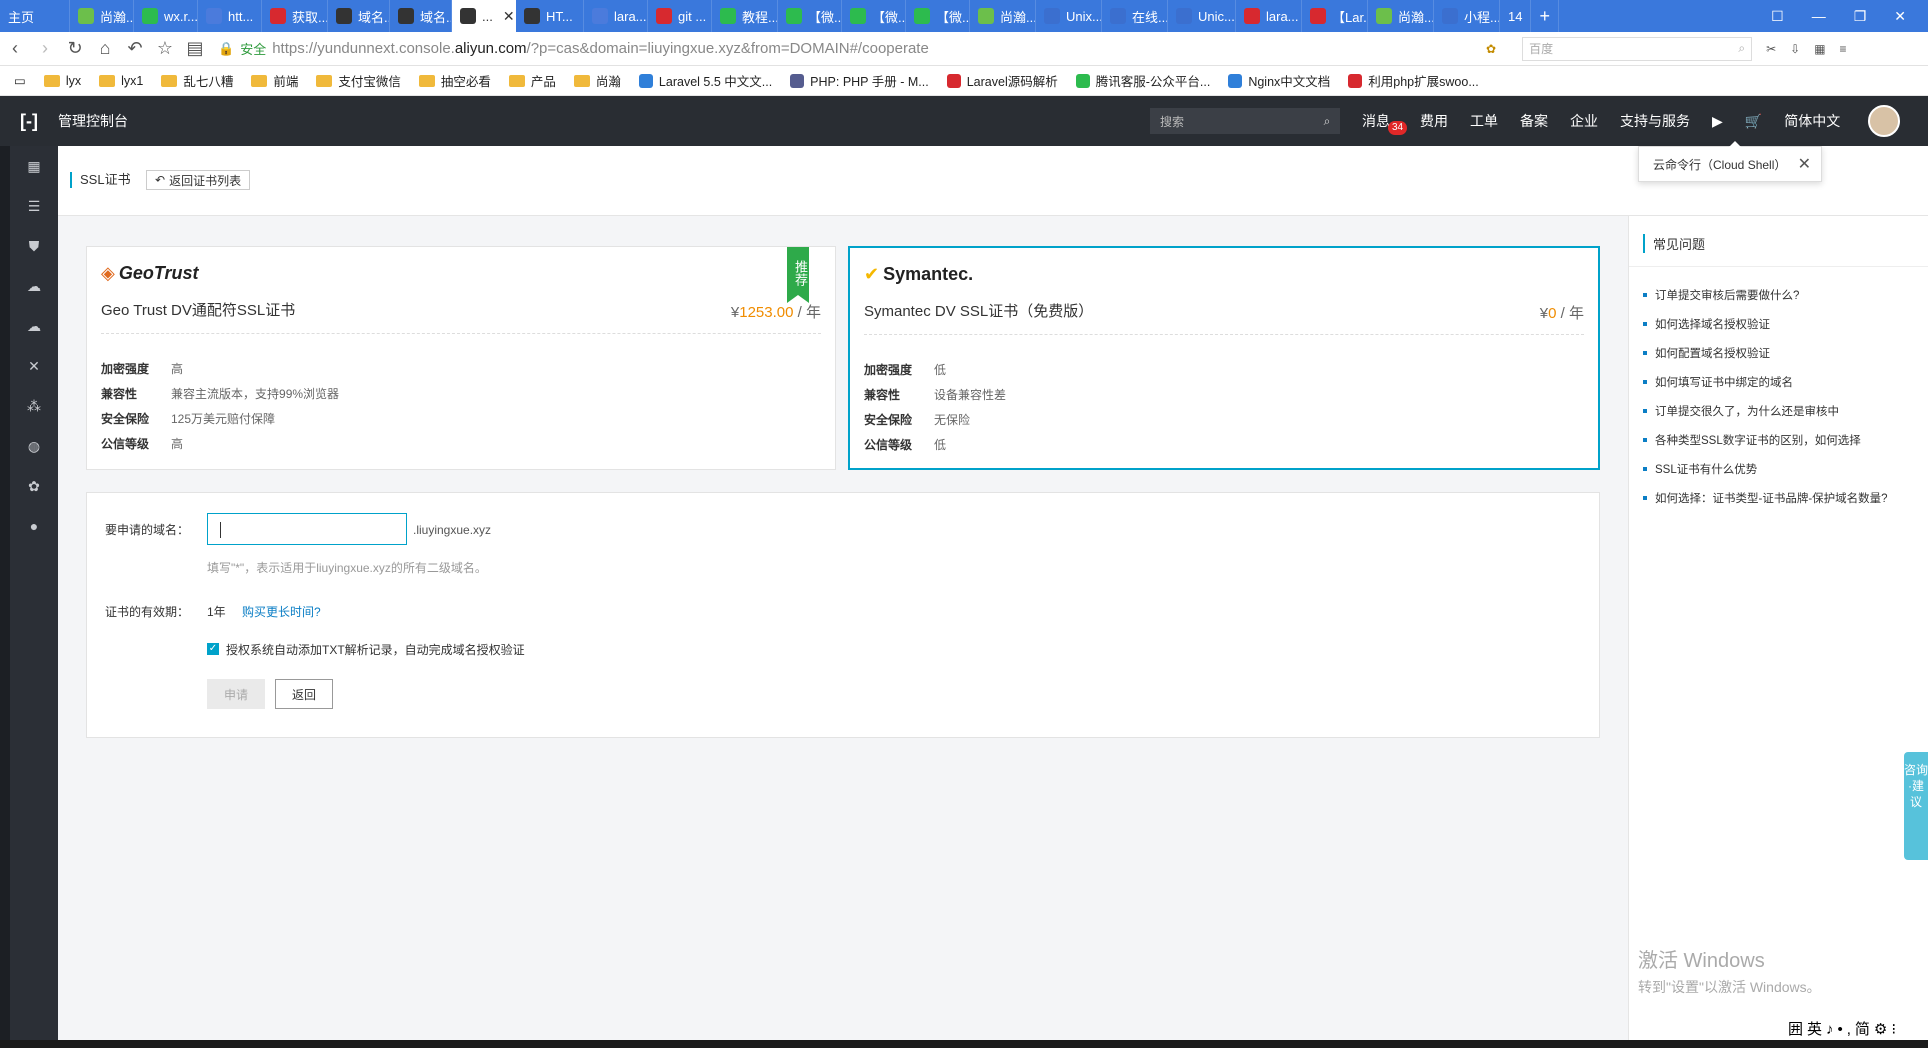 Image resolution: width=1928 pixels, height=1048 pixels. I want to click on back-to-list-button: ↶ 返回证书列表, so click(198, 180).